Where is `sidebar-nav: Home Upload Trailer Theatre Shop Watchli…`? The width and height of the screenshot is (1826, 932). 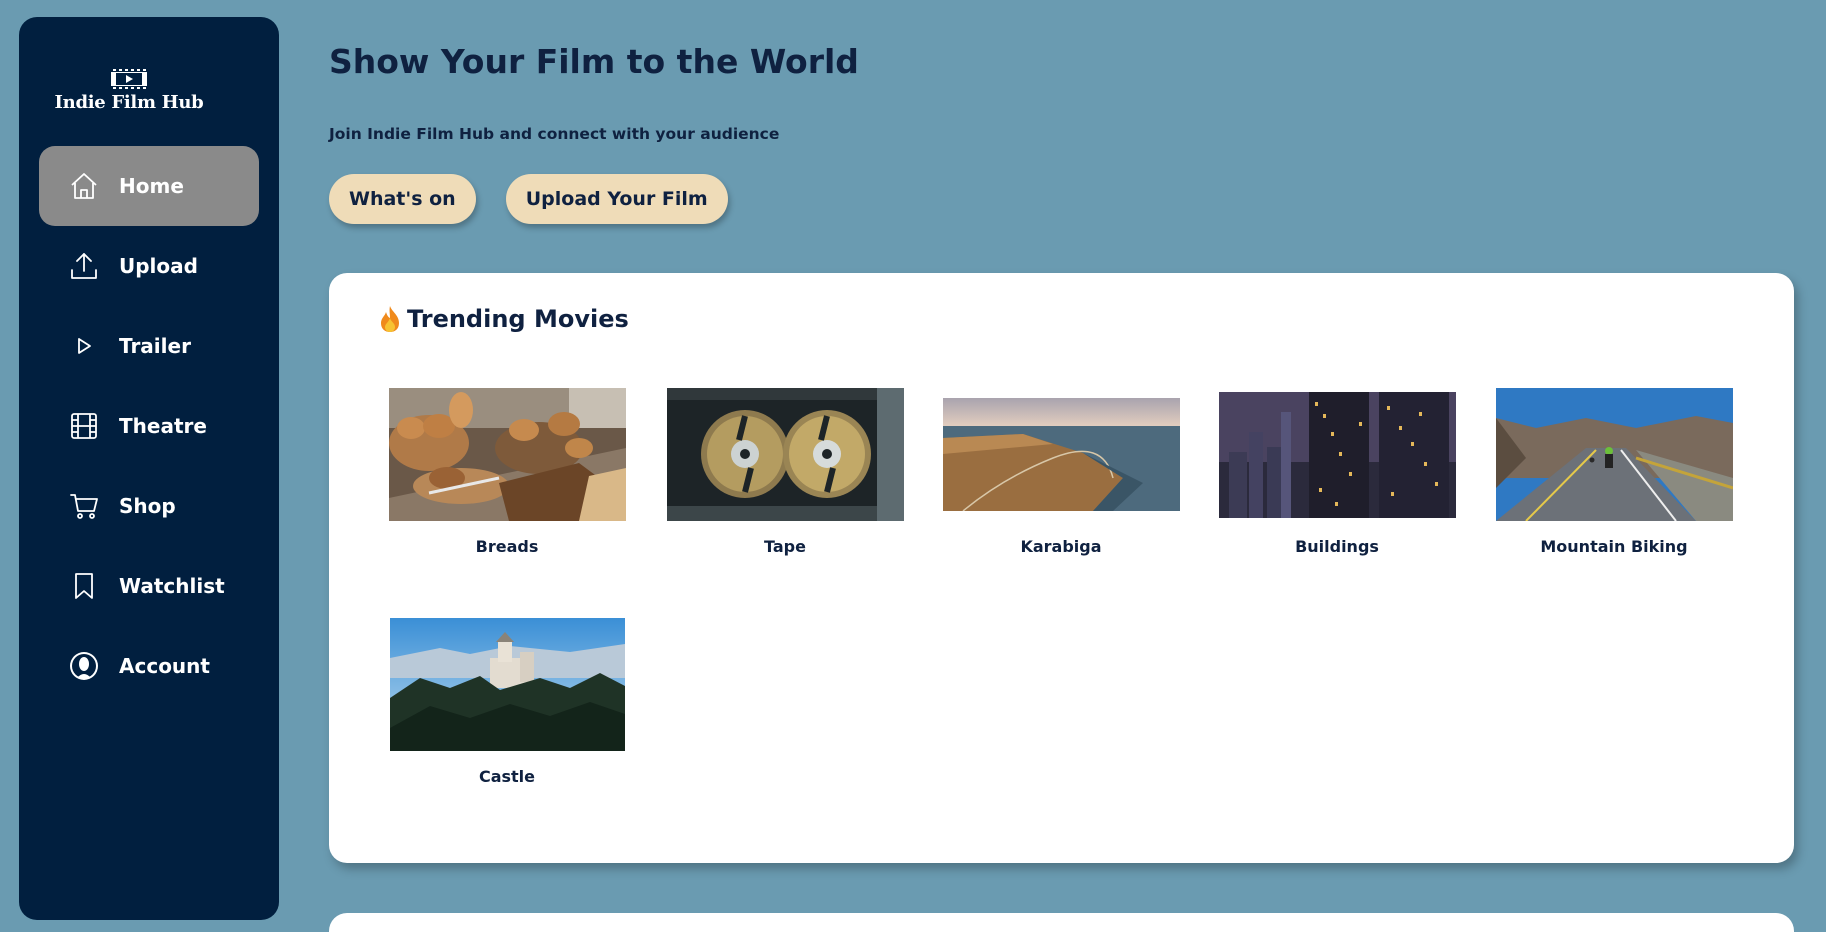 sidebar-nav: Home Upload Trailer Theatre Shop Watchli… is located at coordinates (149, 426).